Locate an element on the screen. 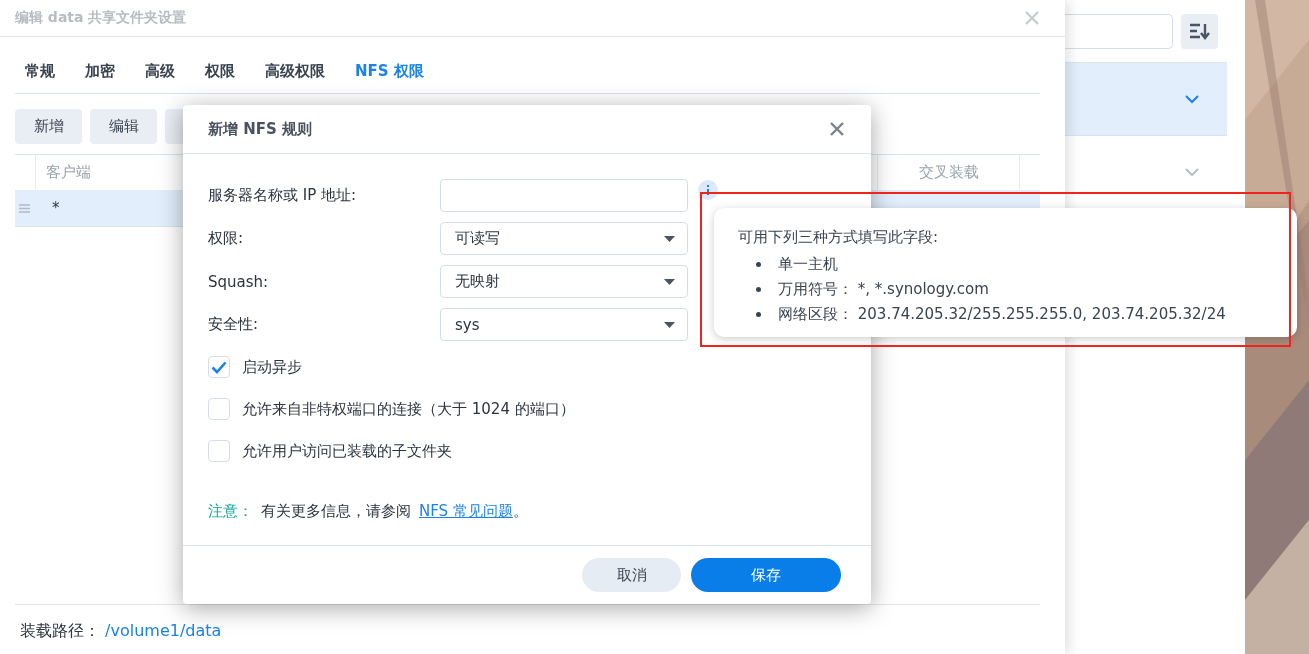  table-cell: * is located at coordinates (56, 208).